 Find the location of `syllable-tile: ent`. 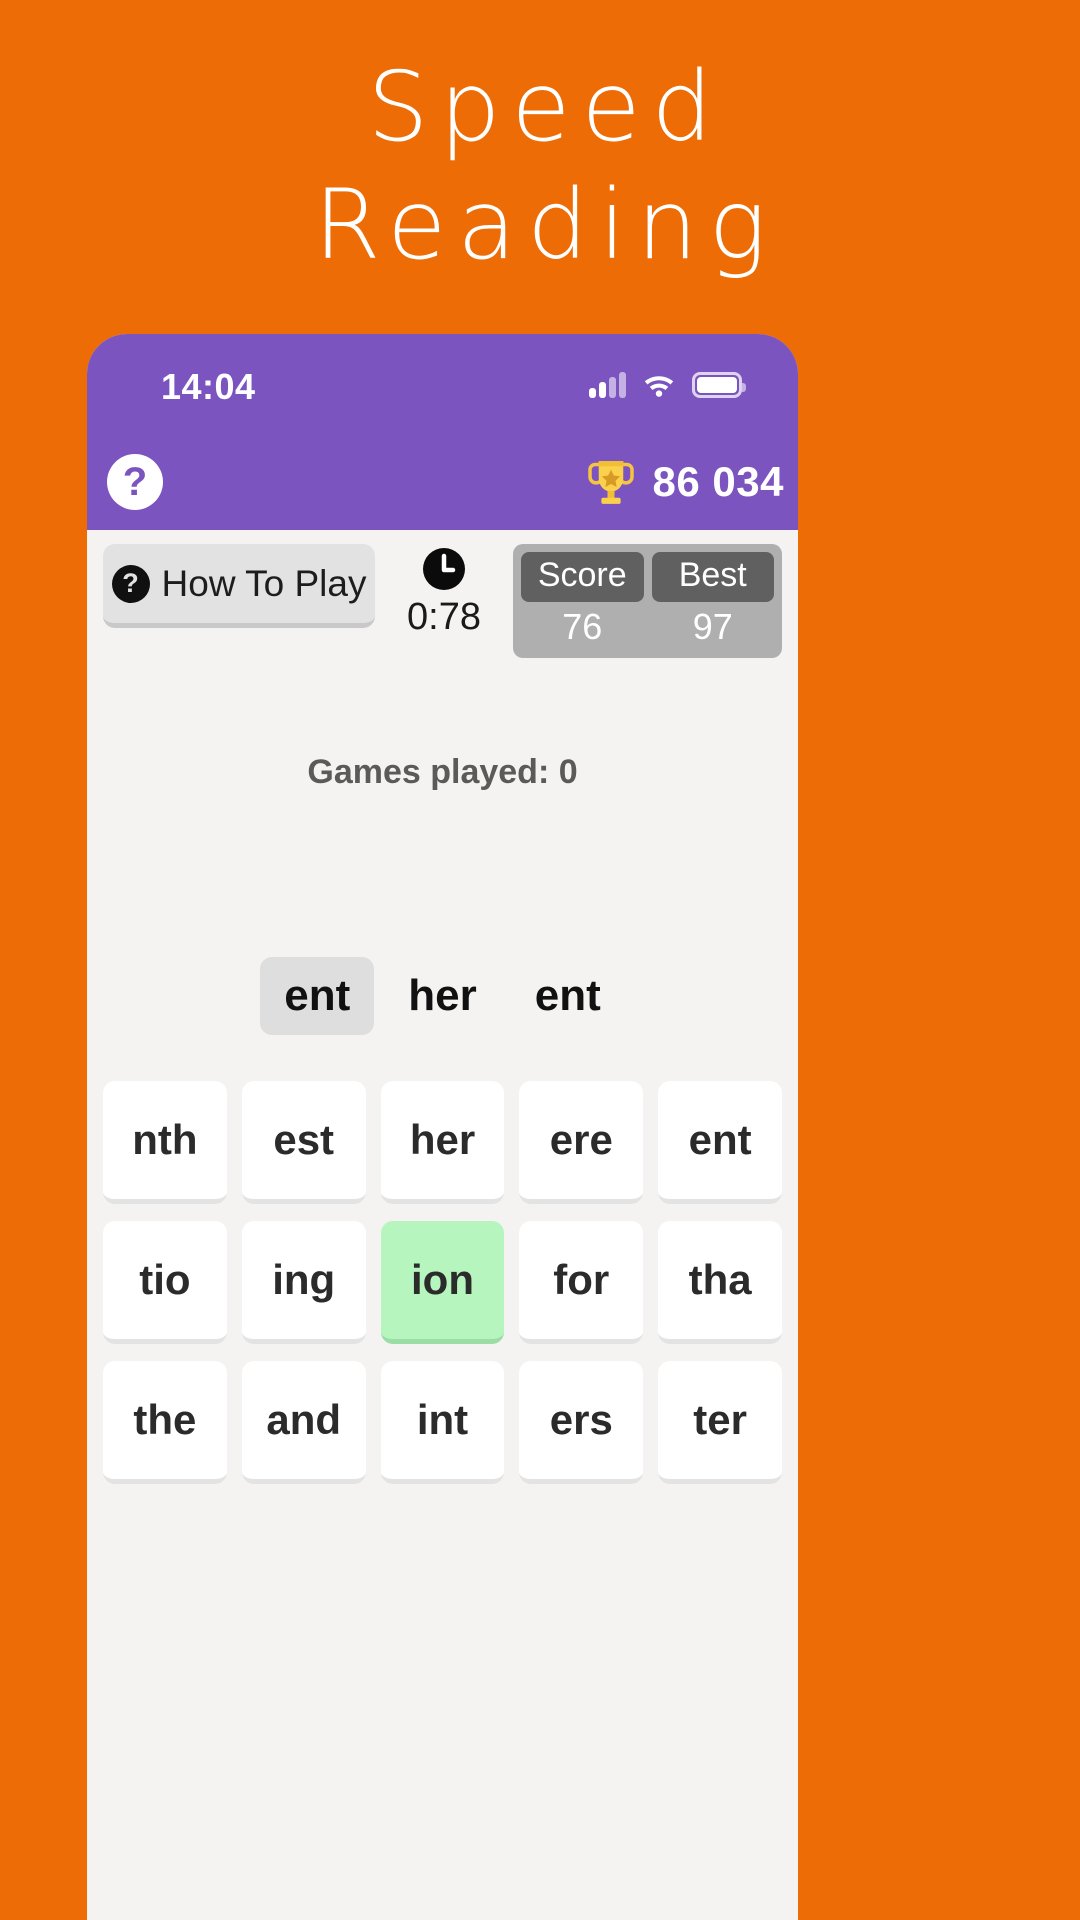

syllable-tile: ent is located at coordinates (720, 1142).